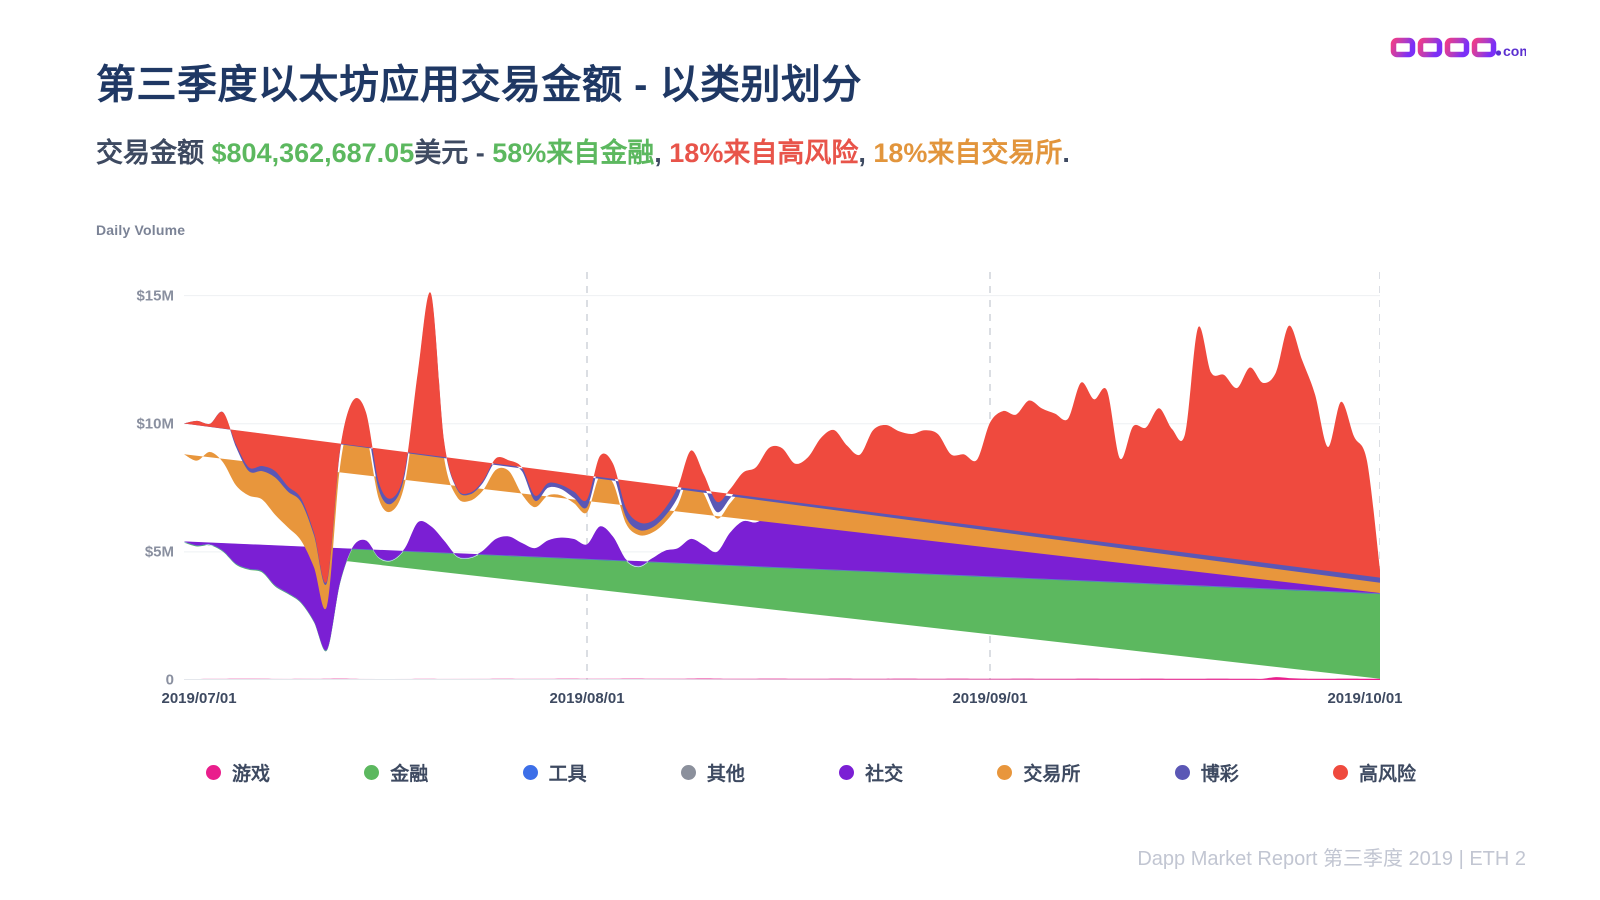  What do you see at coordinates (1387, 774) in the screenshot?
I see `legend-item-label: 高风险` at bounding box center [1387, 774].